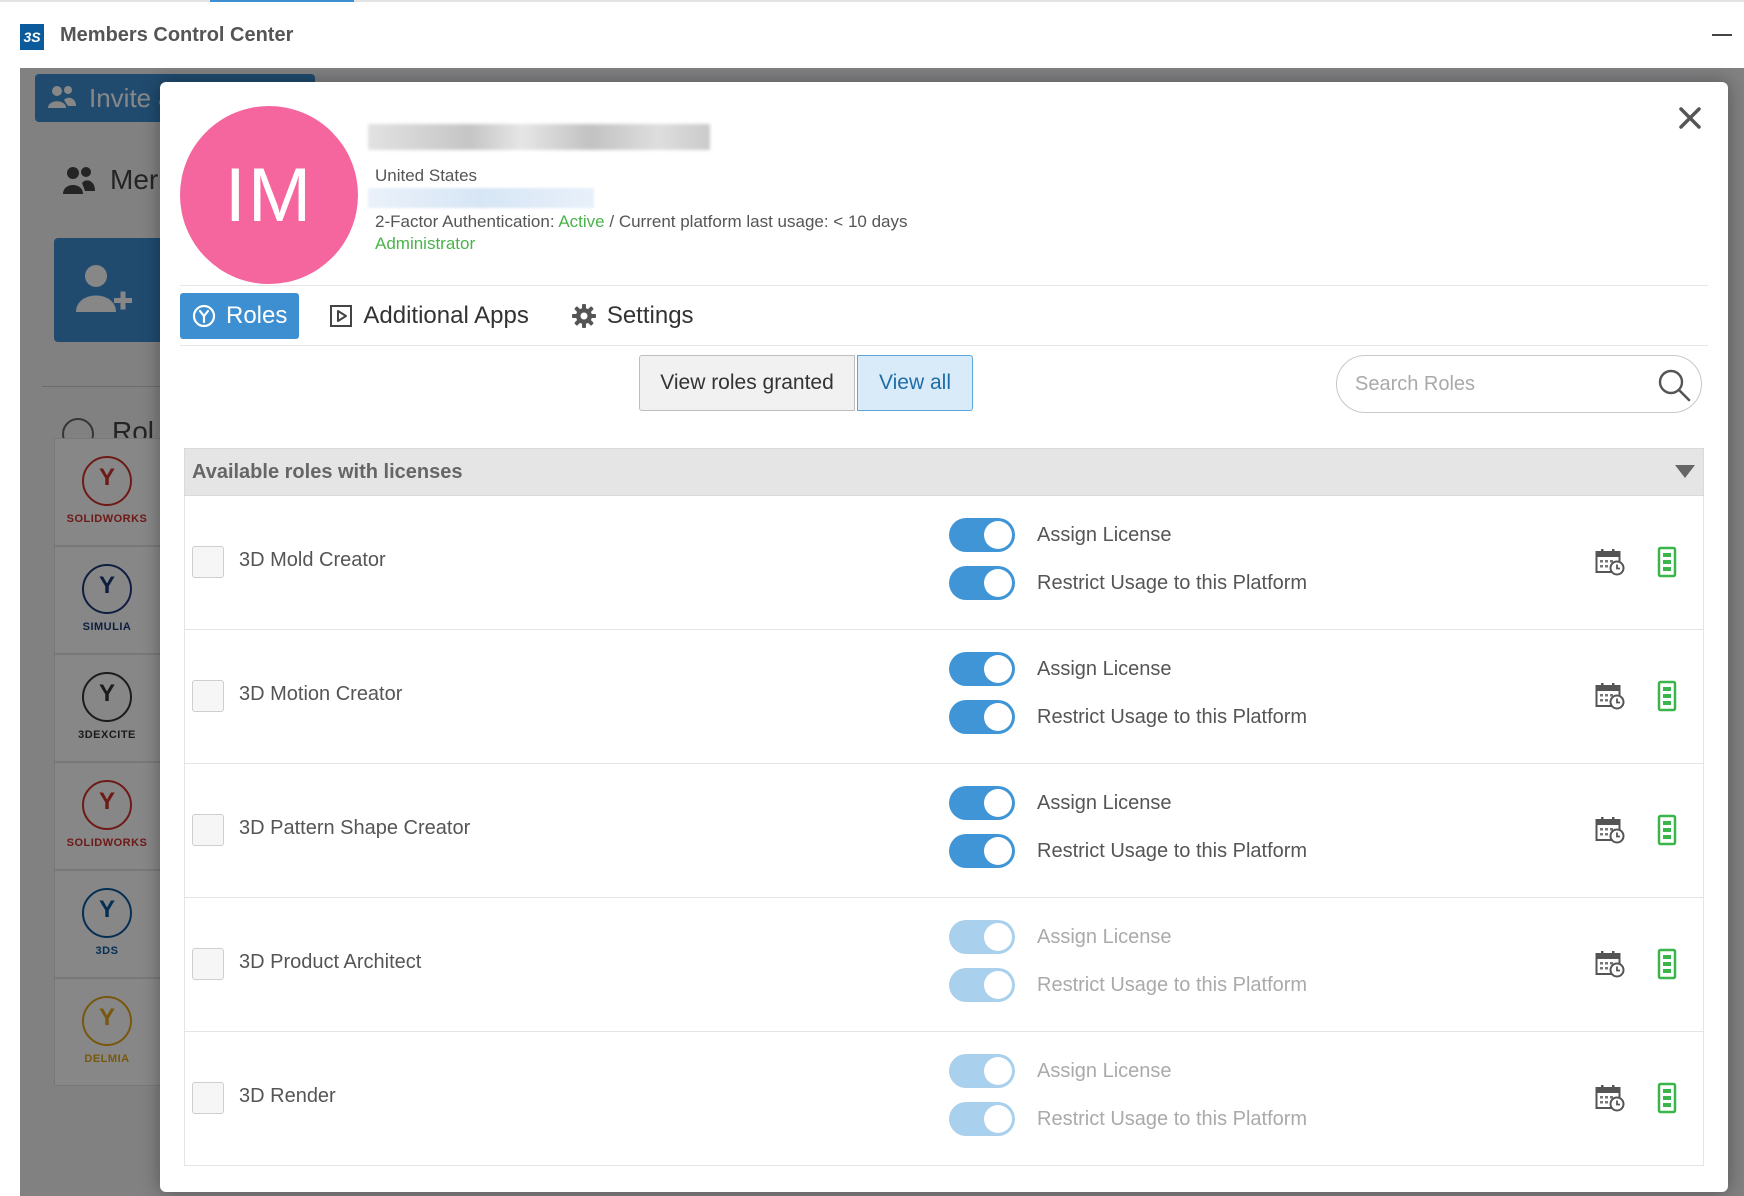 The width and height of the screenshot is (1744, 1196). I want to click on role-name: 3D Pattern Shape Creator, so click(355, 828).